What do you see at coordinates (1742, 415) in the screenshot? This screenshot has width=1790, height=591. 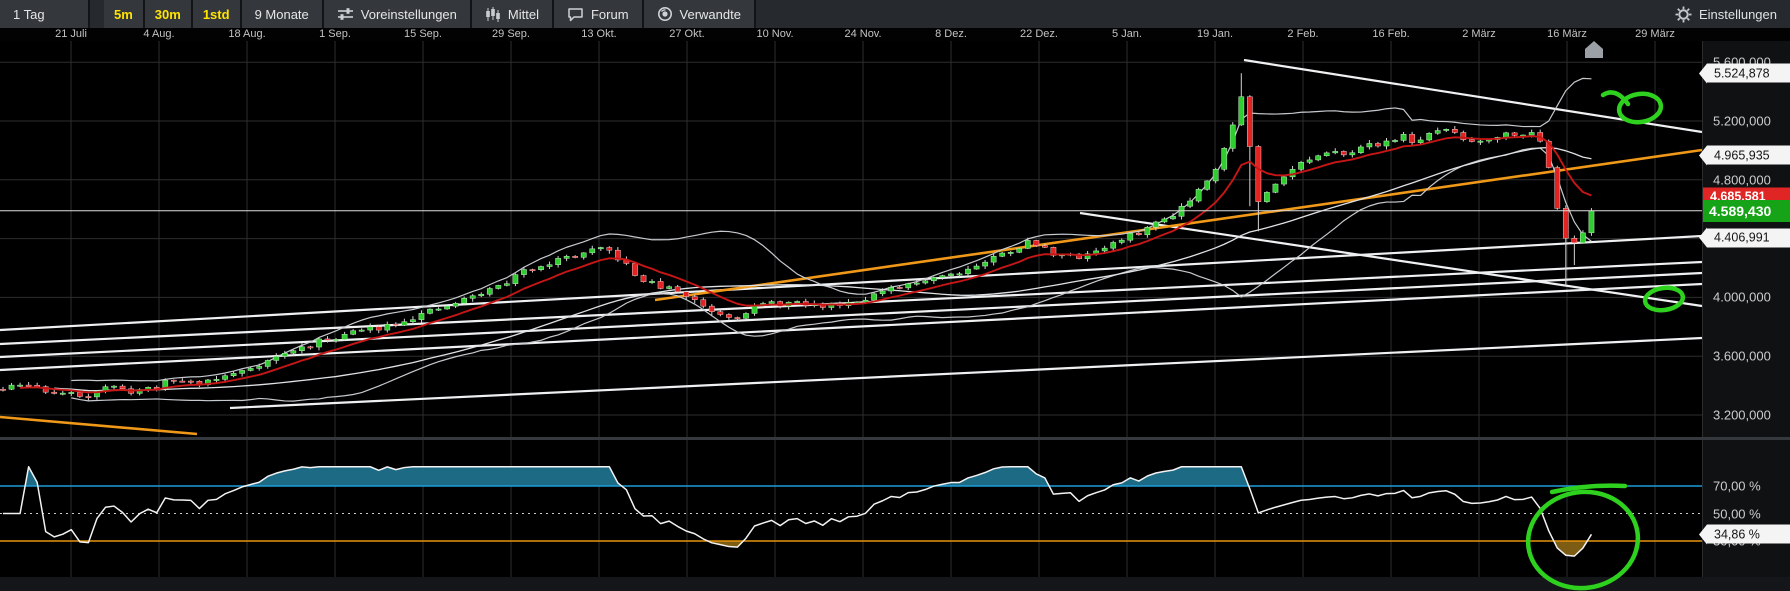 I see `price-axis-label: 3.200,000` at bounding box center [1742, 415].